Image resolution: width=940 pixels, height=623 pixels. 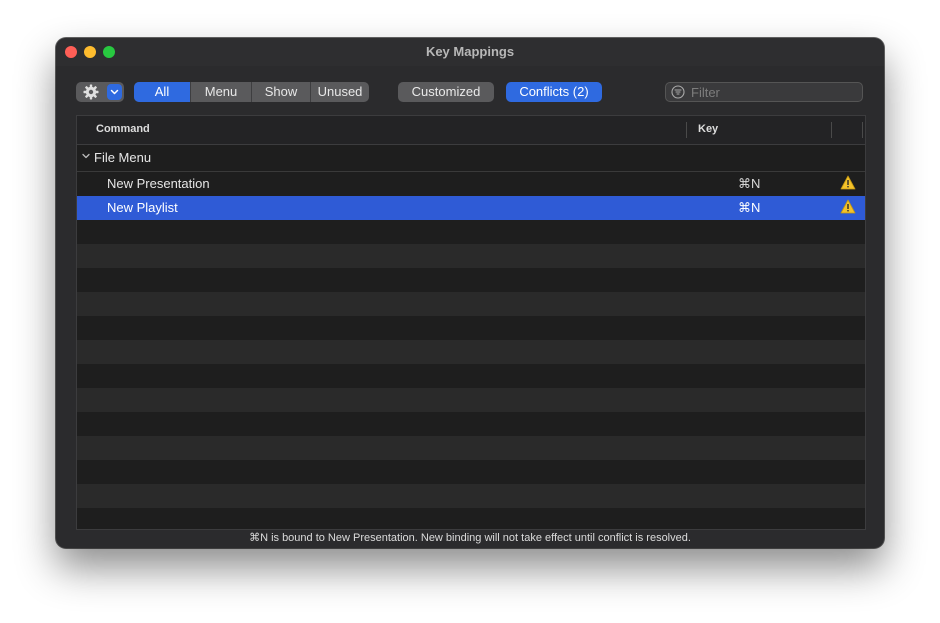 I want to click on segment-show: Show, so click(x=281, y=92).